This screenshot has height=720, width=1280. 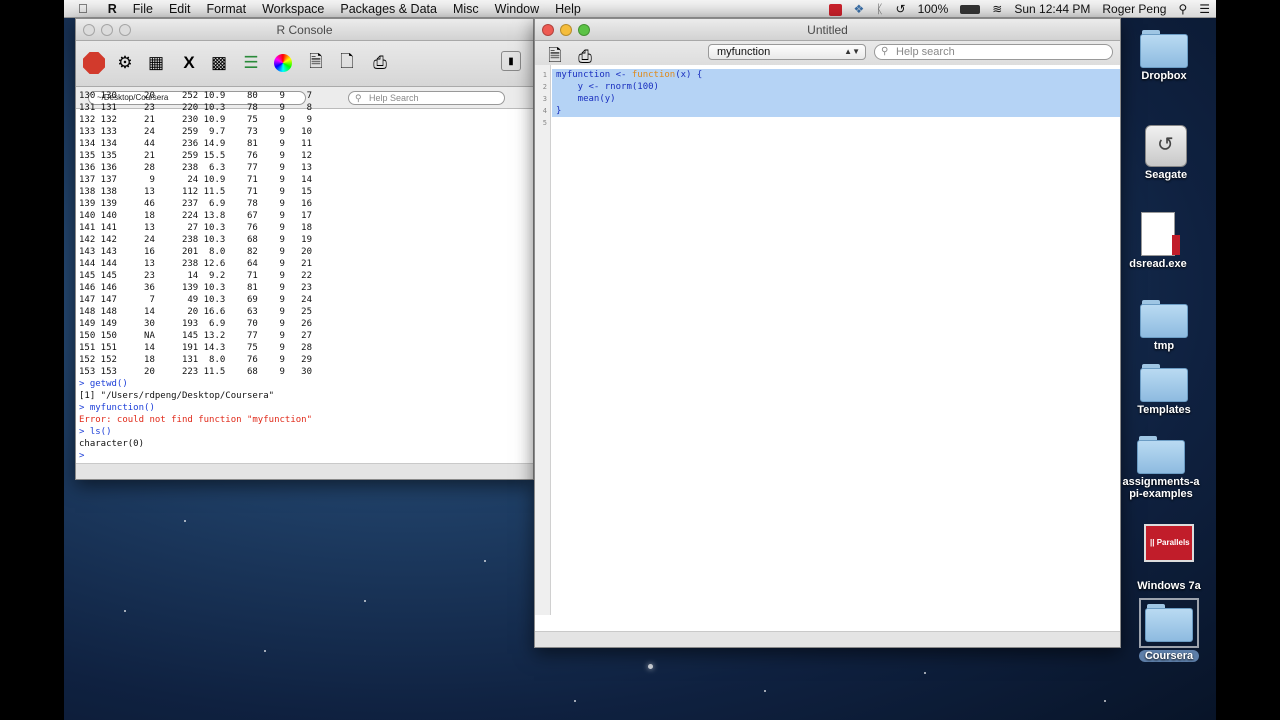 I want to click on bluetooth-icon: ᛕ, so click(x=879, y=9).